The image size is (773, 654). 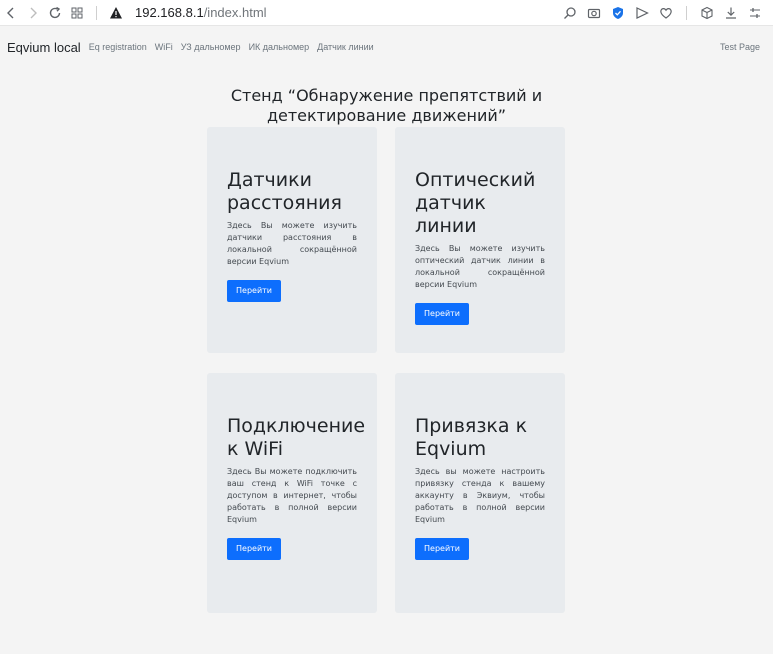 I want to click on address-bar: 192.168.8.1/index.html, so click(x=188, y=12).